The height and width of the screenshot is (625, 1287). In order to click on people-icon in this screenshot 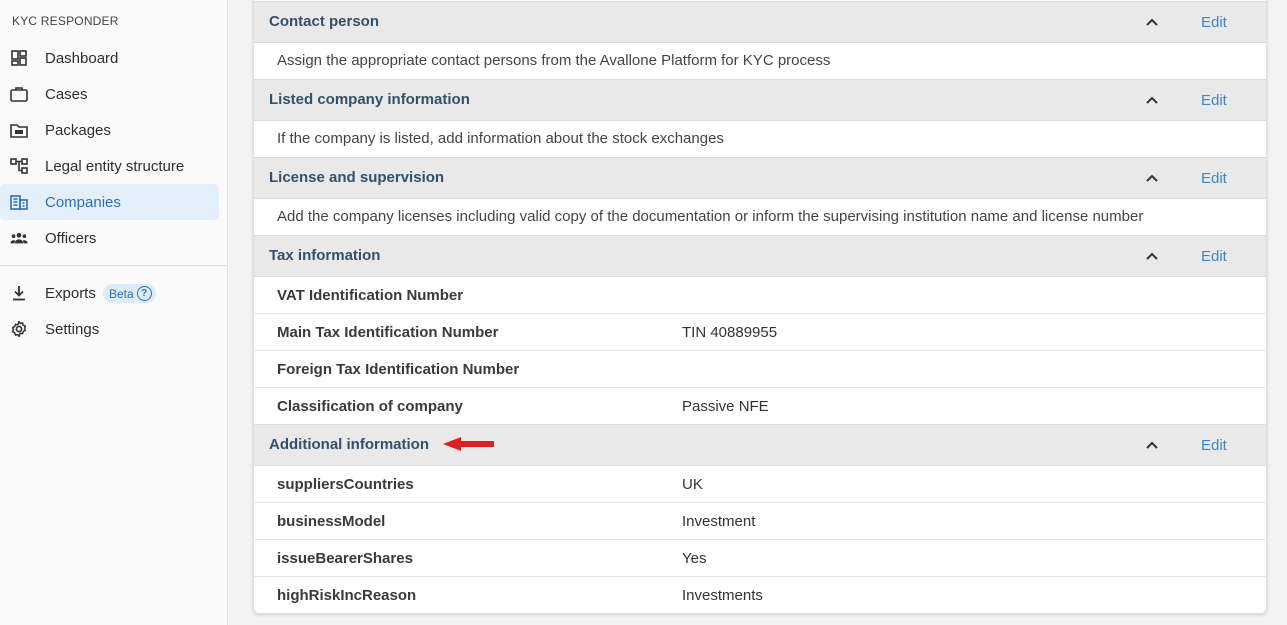, I will do `click(19, 238)`.